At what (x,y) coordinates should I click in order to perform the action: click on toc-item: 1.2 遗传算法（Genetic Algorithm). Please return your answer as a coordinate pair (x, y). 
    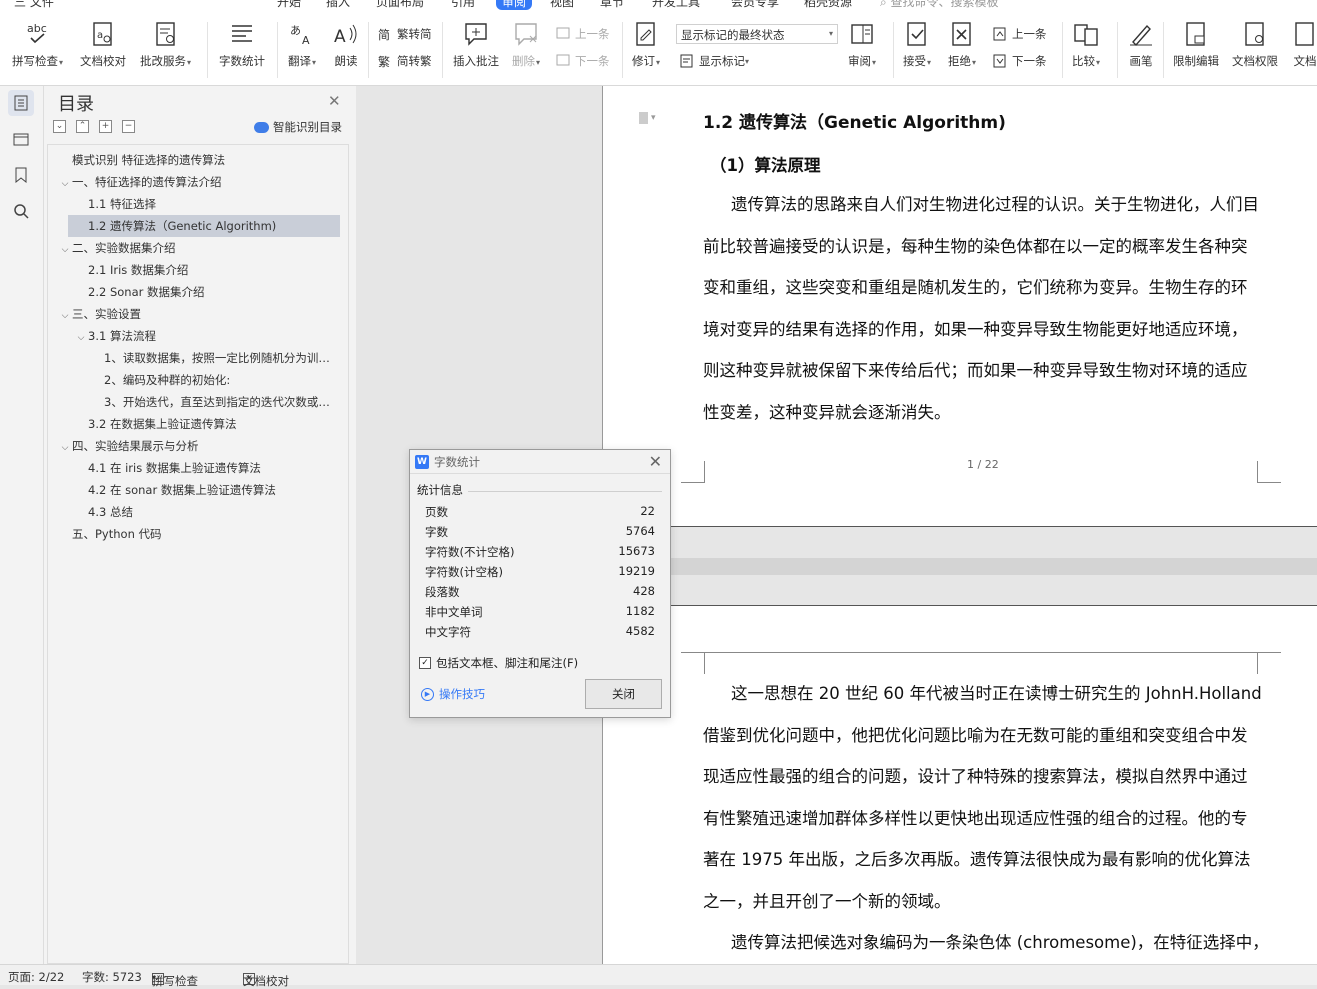
    Looking at the image, I should click on (204, 226).